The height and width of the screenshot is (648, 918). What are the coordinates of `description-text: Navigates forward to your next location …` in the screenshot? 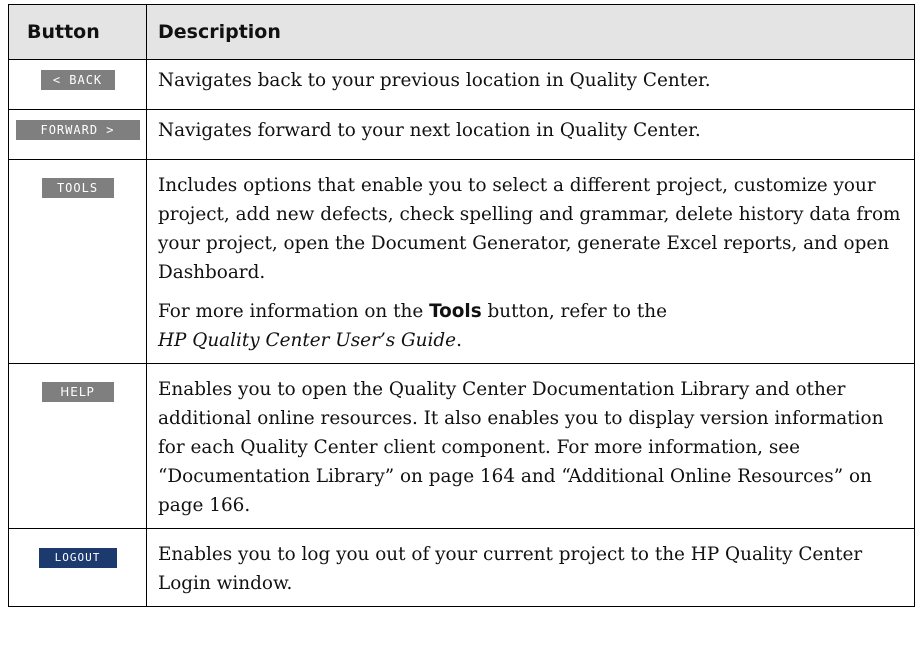 It's located at (429, 130).